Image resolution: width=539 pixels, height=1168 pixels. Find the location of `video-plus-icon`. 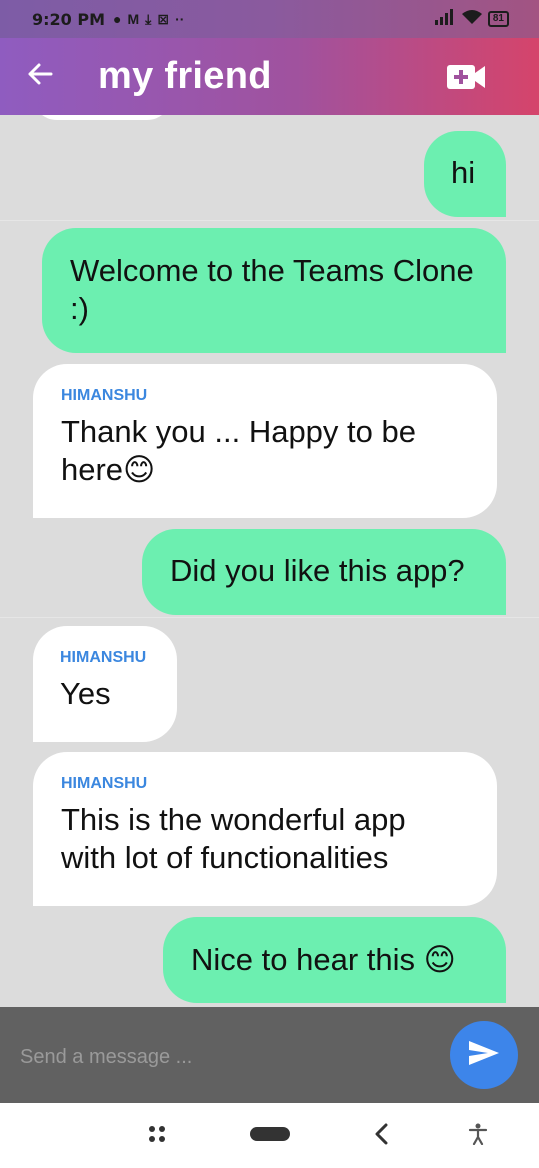

video-plus-icon is located at coordinates (467, 81).